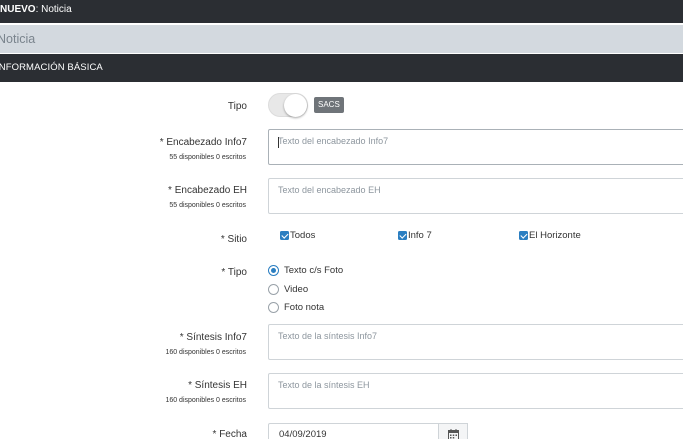 This screenshot has height=439, width=683. I want to click on text-cursor, so click(278, 142).